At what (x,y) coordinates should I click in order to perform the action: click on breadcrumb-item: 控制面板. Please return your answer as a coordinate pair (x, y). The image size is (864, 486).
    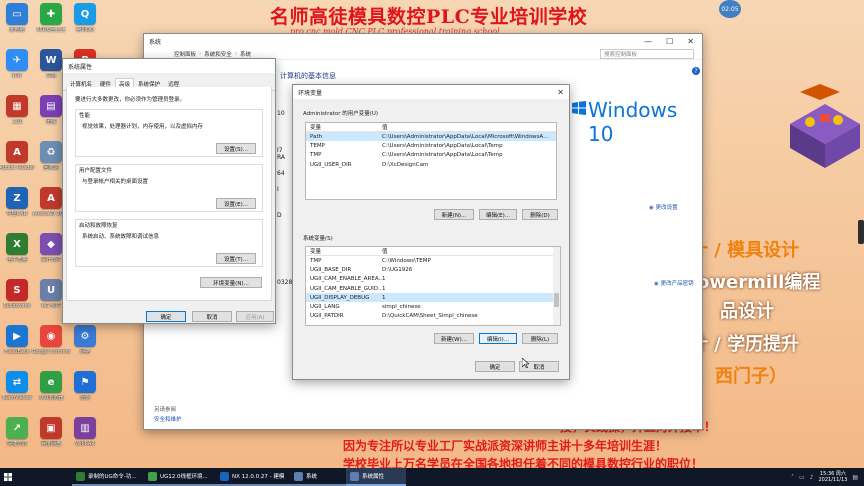
    Looking at the image, I should click on (185, 54).